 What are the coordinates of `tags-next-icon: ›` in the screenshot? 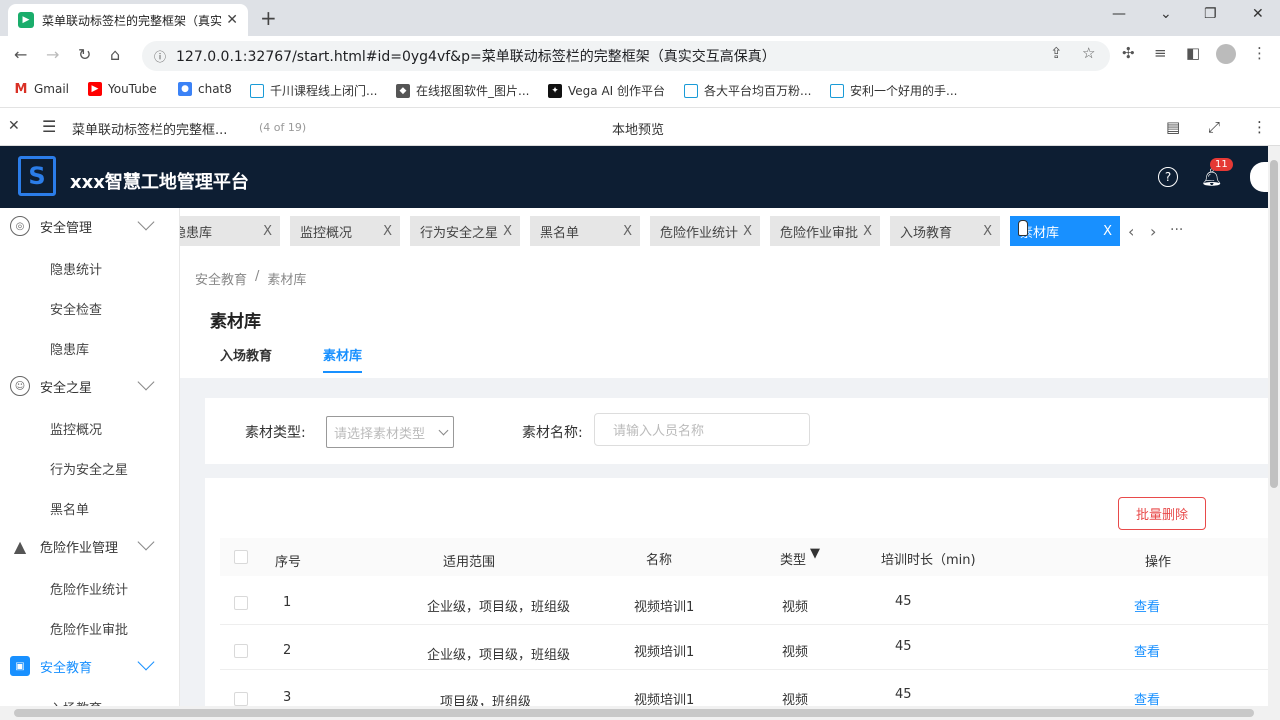 It's located at (1153, 231).